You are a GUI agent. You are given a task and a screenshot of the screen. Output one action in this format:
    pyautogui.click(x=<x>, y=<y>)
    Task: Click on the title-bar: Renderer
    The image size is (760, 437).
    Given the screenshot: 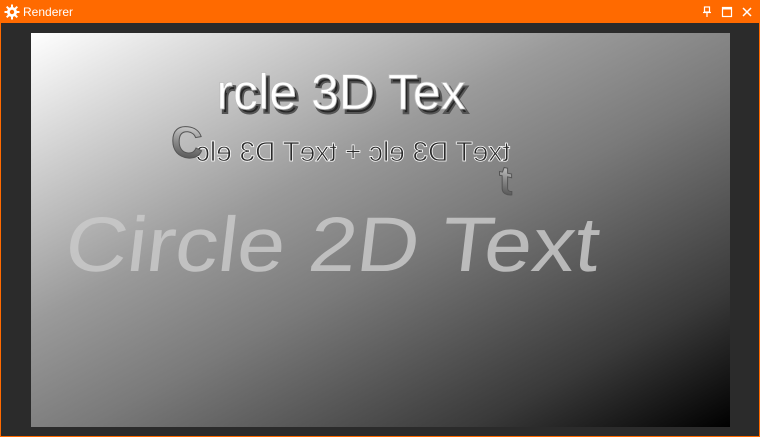 What is the action you would take?
    pyautogui.click(x=380, y=12)
    